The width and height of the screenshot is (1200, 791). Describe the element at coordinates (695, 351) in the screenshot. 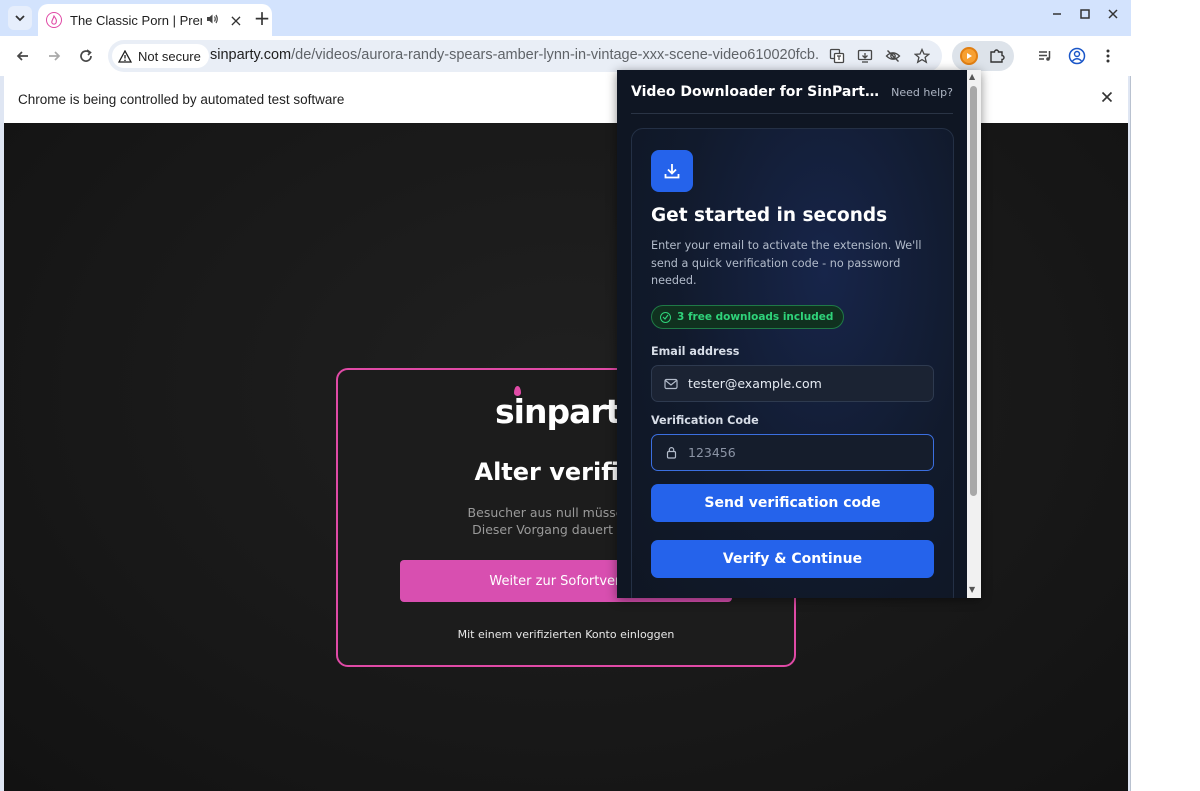

I see `email-label: Email address` at that location.